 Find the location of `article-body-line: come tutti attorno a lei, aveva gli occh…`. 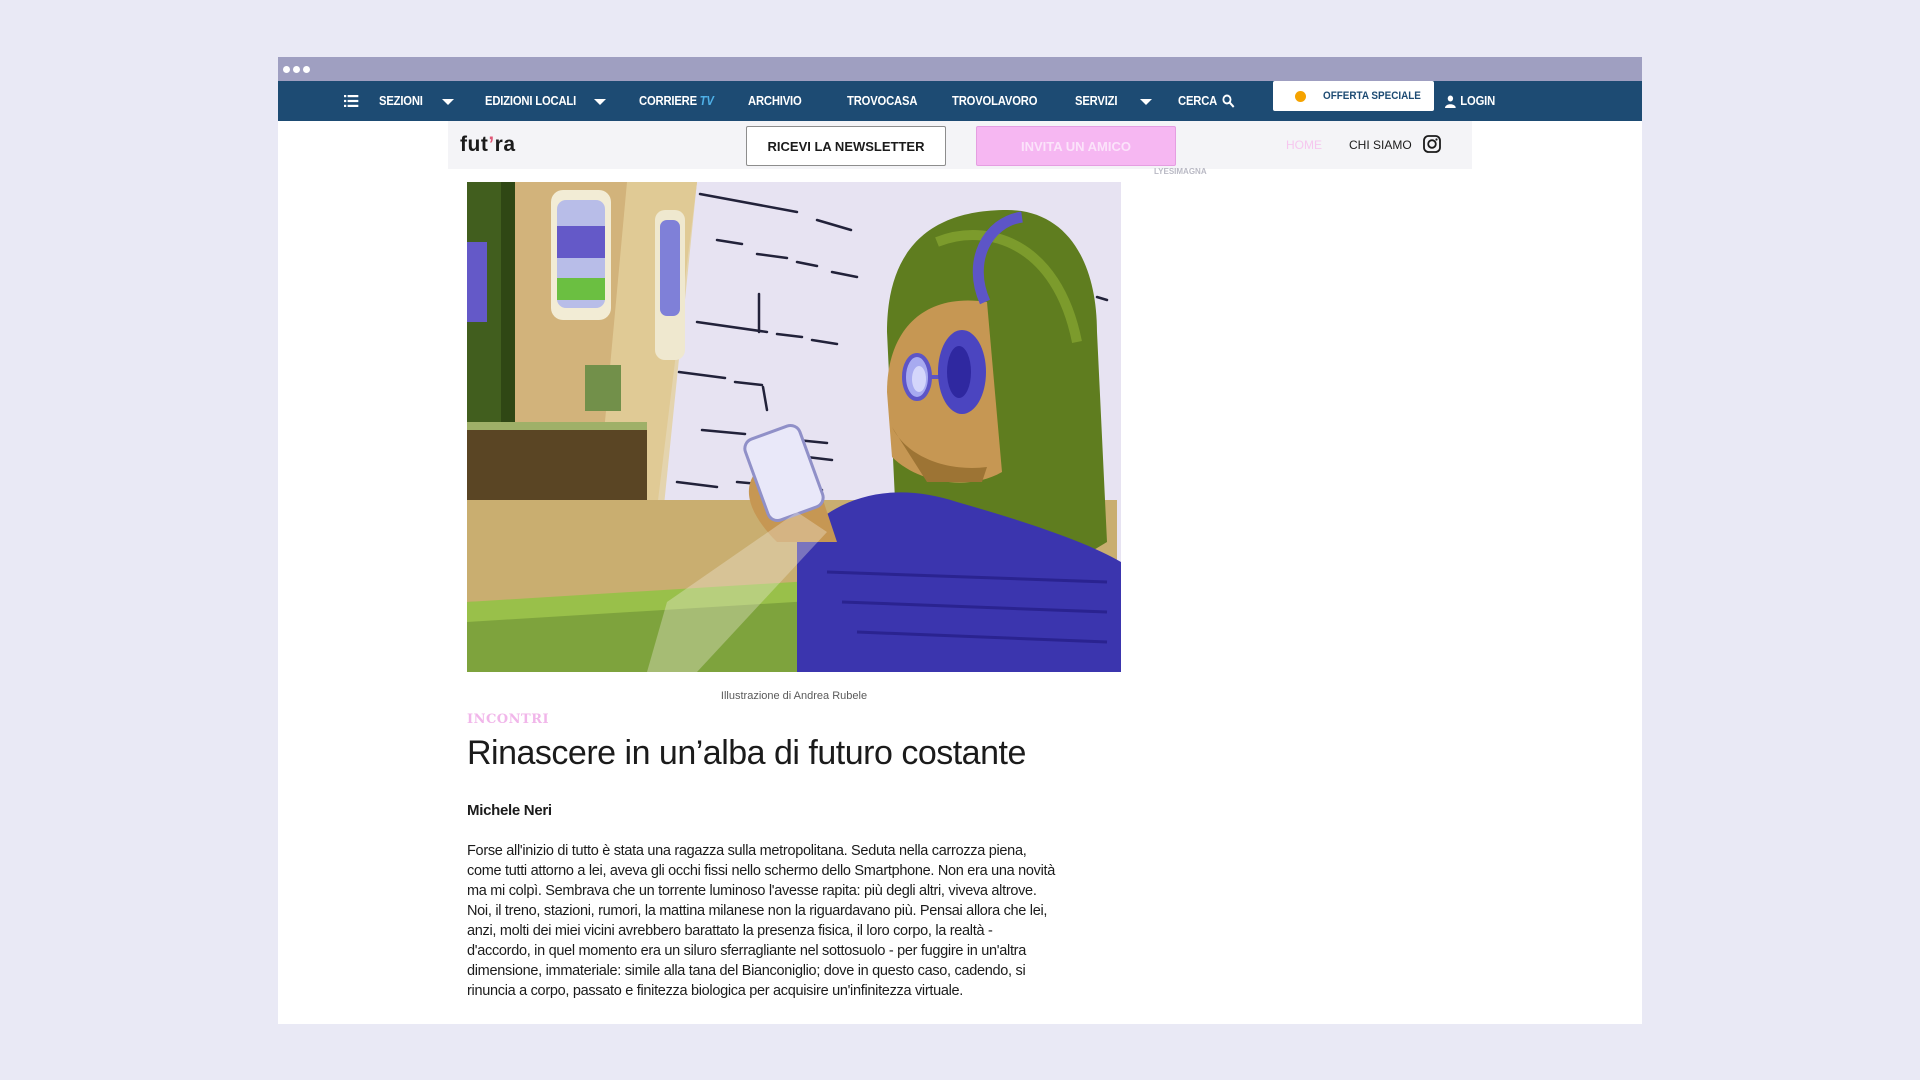

article-body-line: come tutti attorno a lei, aveva gli occh… is located at coordinates (761, 871).